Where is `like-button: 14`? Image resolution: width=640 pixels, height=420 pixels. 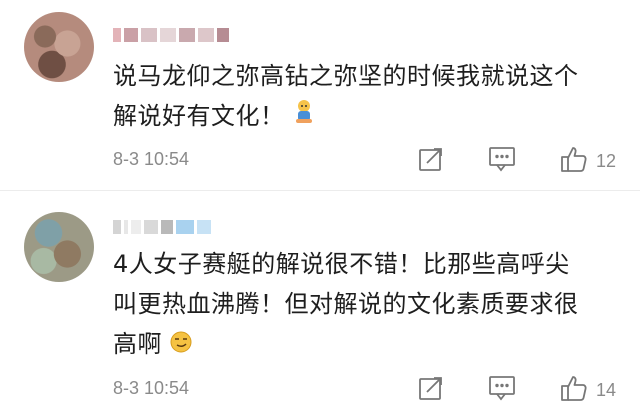
like-button: 14 is located at coordinates (588, 390).